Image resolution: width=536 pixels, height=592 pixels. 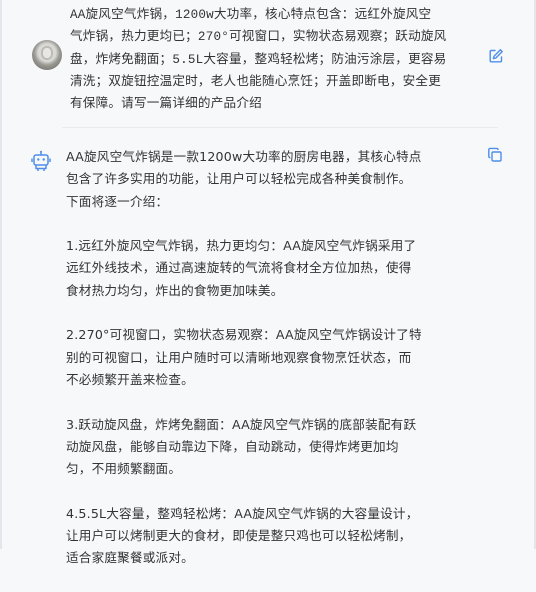 What do you see at coordinates (280, 127) in the screenshot?
I see `message-divider` at bounding box center [280, 127].